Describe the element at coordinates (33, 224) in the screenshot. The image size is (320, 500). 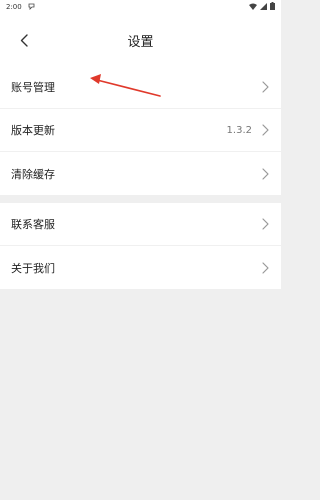
I see `row-label: 联系客服` at that location.